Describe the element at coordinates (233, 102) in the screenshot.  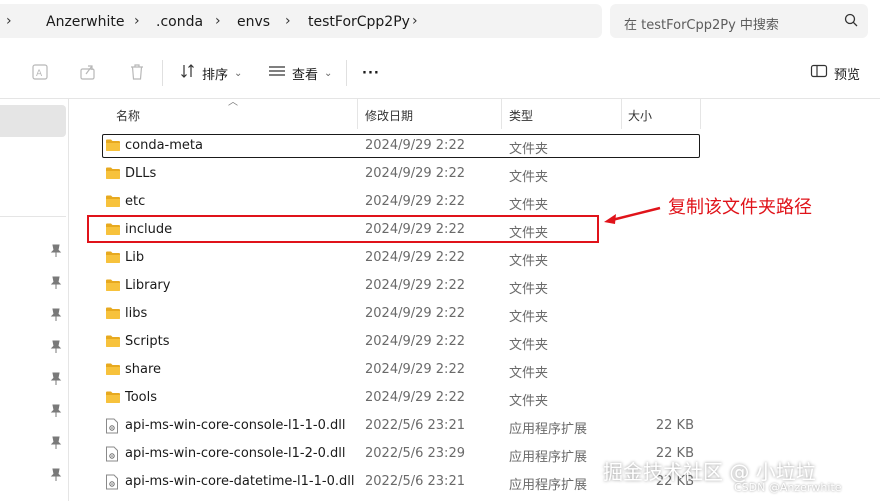
I see `sort-ascending-icon: ︿` at that location.